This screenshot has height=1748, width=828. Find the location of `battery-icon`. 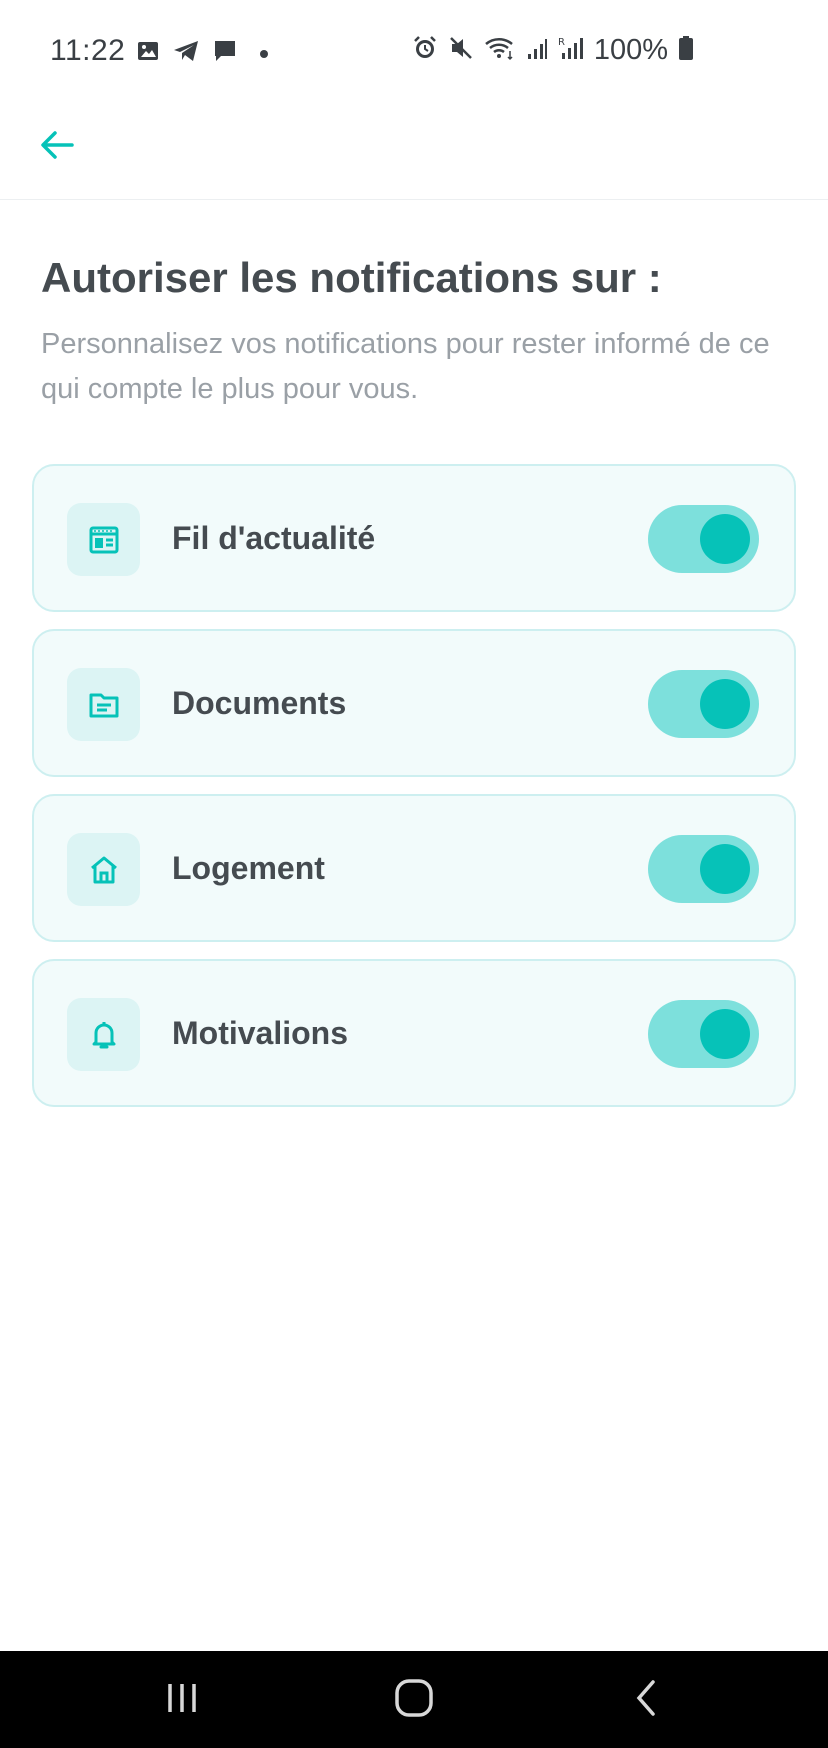

battery-icon is located at coordinates (686, 50).